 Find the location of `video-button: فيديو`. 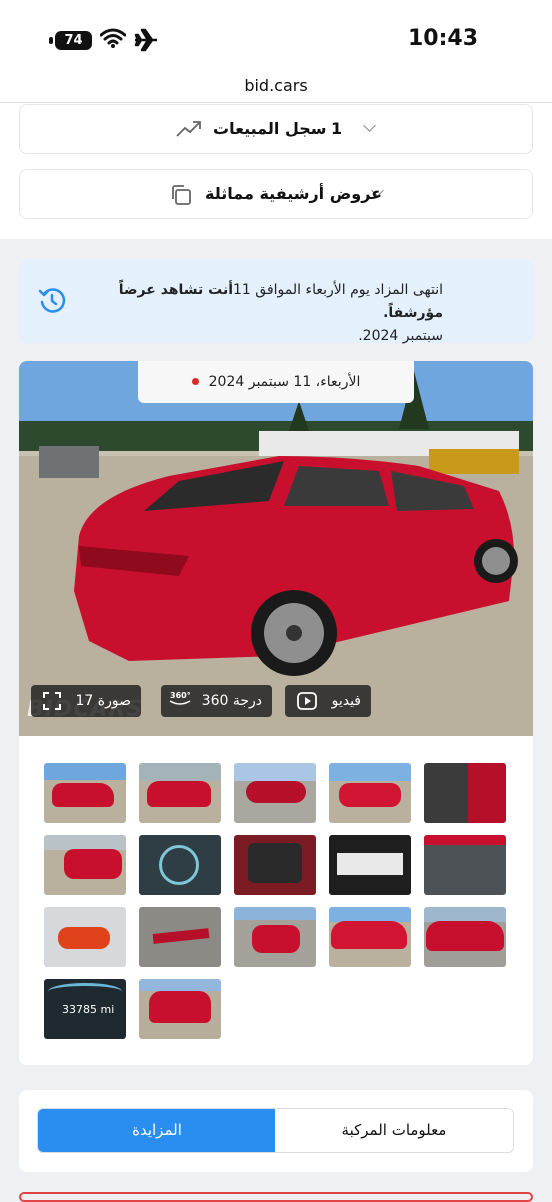

video-button: فيديو is located at coordinates (328, 701).